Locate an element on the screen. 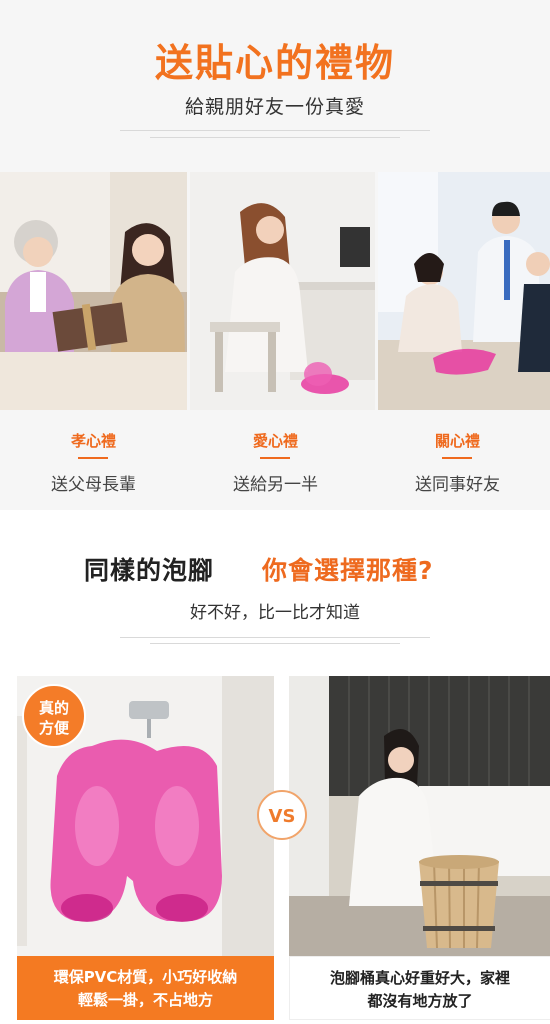 The image size is (550, 1024). convenient-badge: 真的 方便 is located at coordinates (54, 716).